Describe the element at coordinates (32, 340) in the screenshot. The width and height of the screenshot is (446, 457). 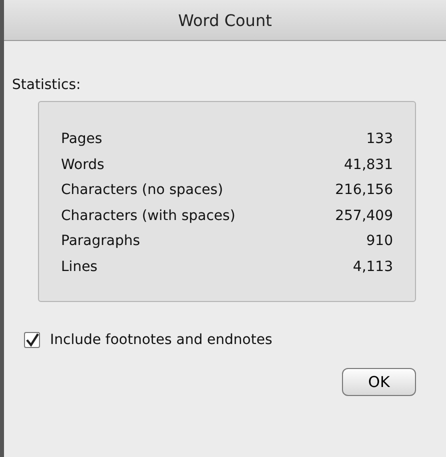
I see `checkbox` at that location.